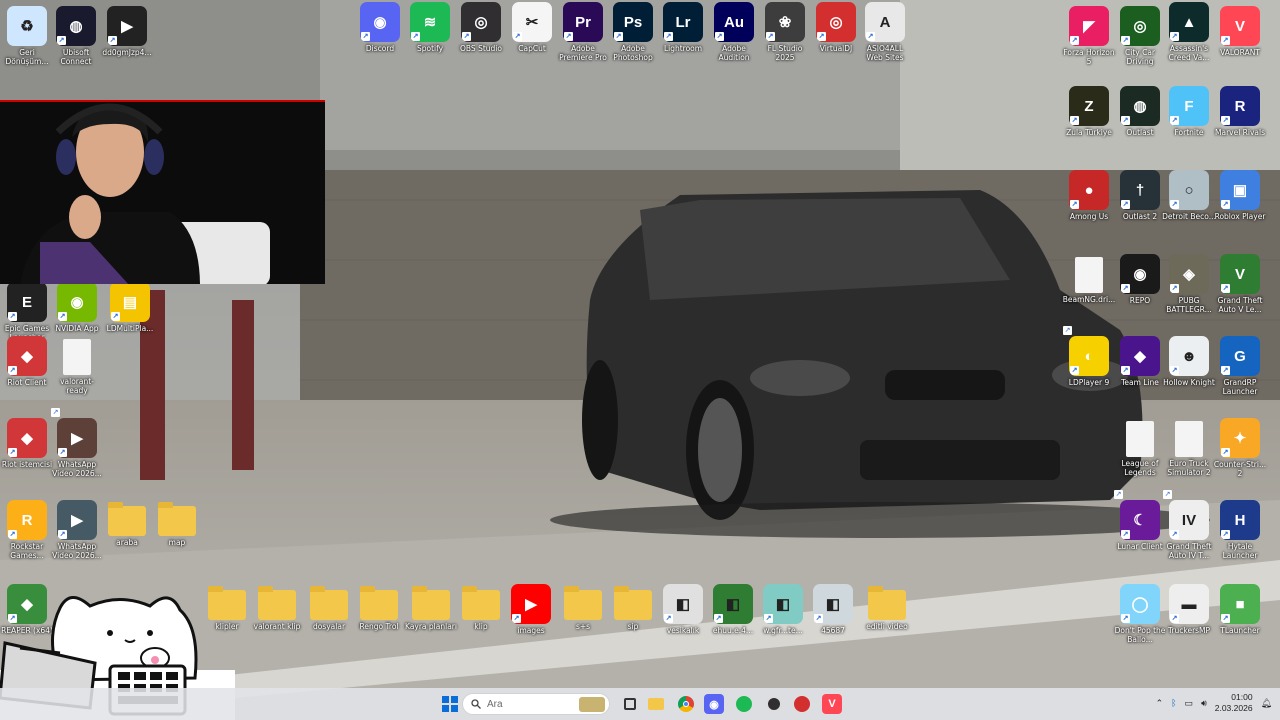 The height and width of the screenshot is (720, 1280). I want to click on desktop-icon: ☾ ↗ Lunar Client, so click(1140, 541).